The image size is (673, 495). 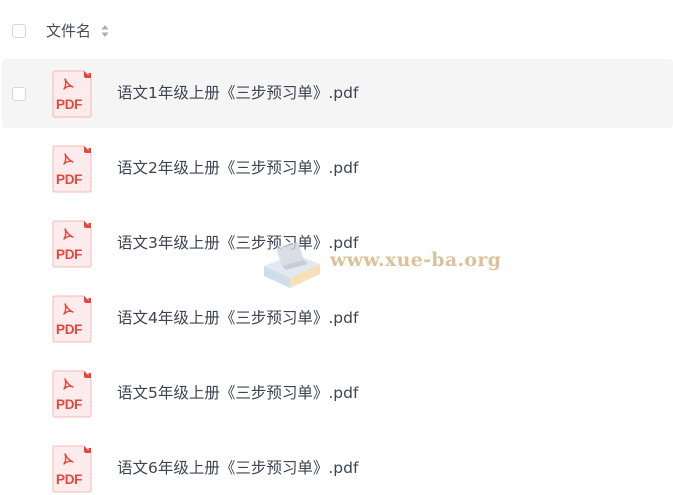 I want to click on file-name: 语文4年级上册《三步预习单》.pdf, so click(x=237, y=318).